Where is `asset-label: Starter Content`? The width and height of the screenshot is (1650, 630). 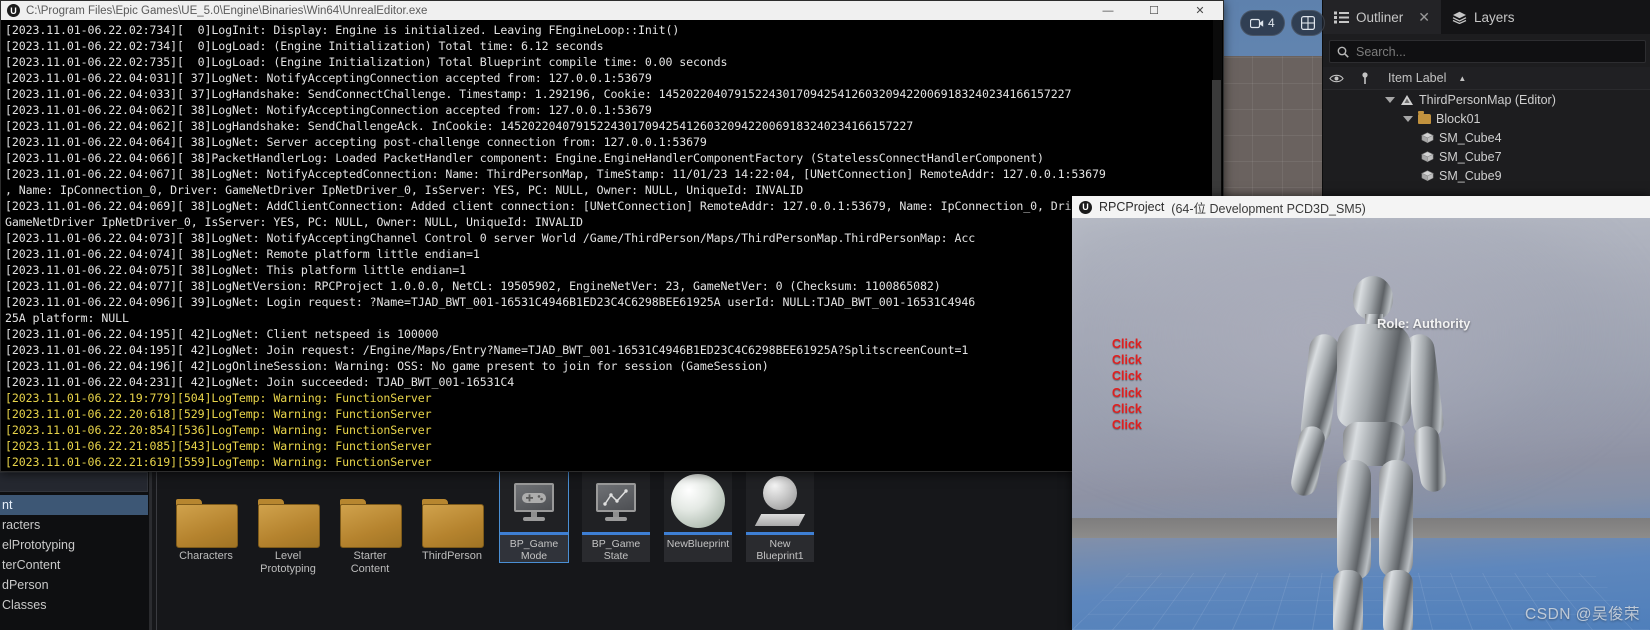
asset-label: Starter Content is located at coordinates (370, 562).